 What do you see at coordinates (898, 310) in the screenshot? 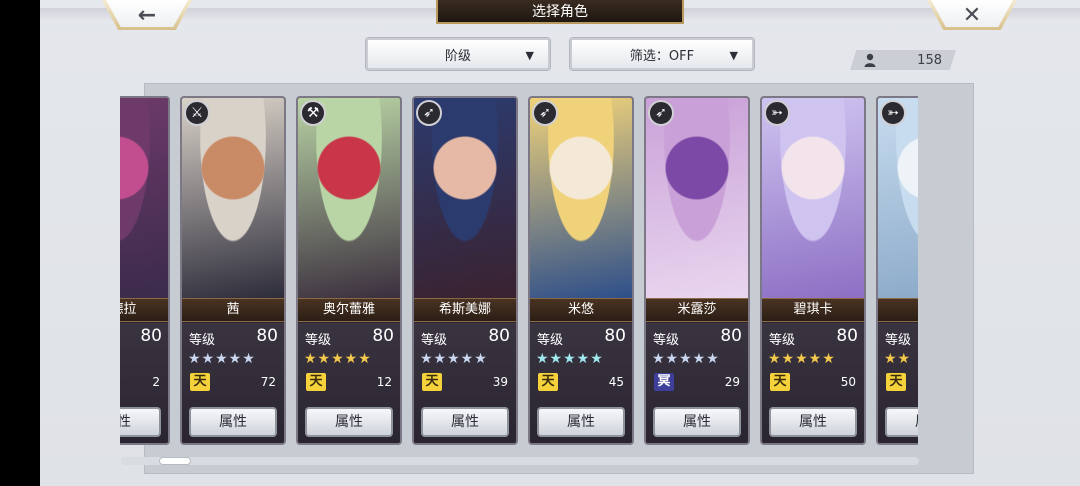
I see `character-name` at bounding box center [898, 310].